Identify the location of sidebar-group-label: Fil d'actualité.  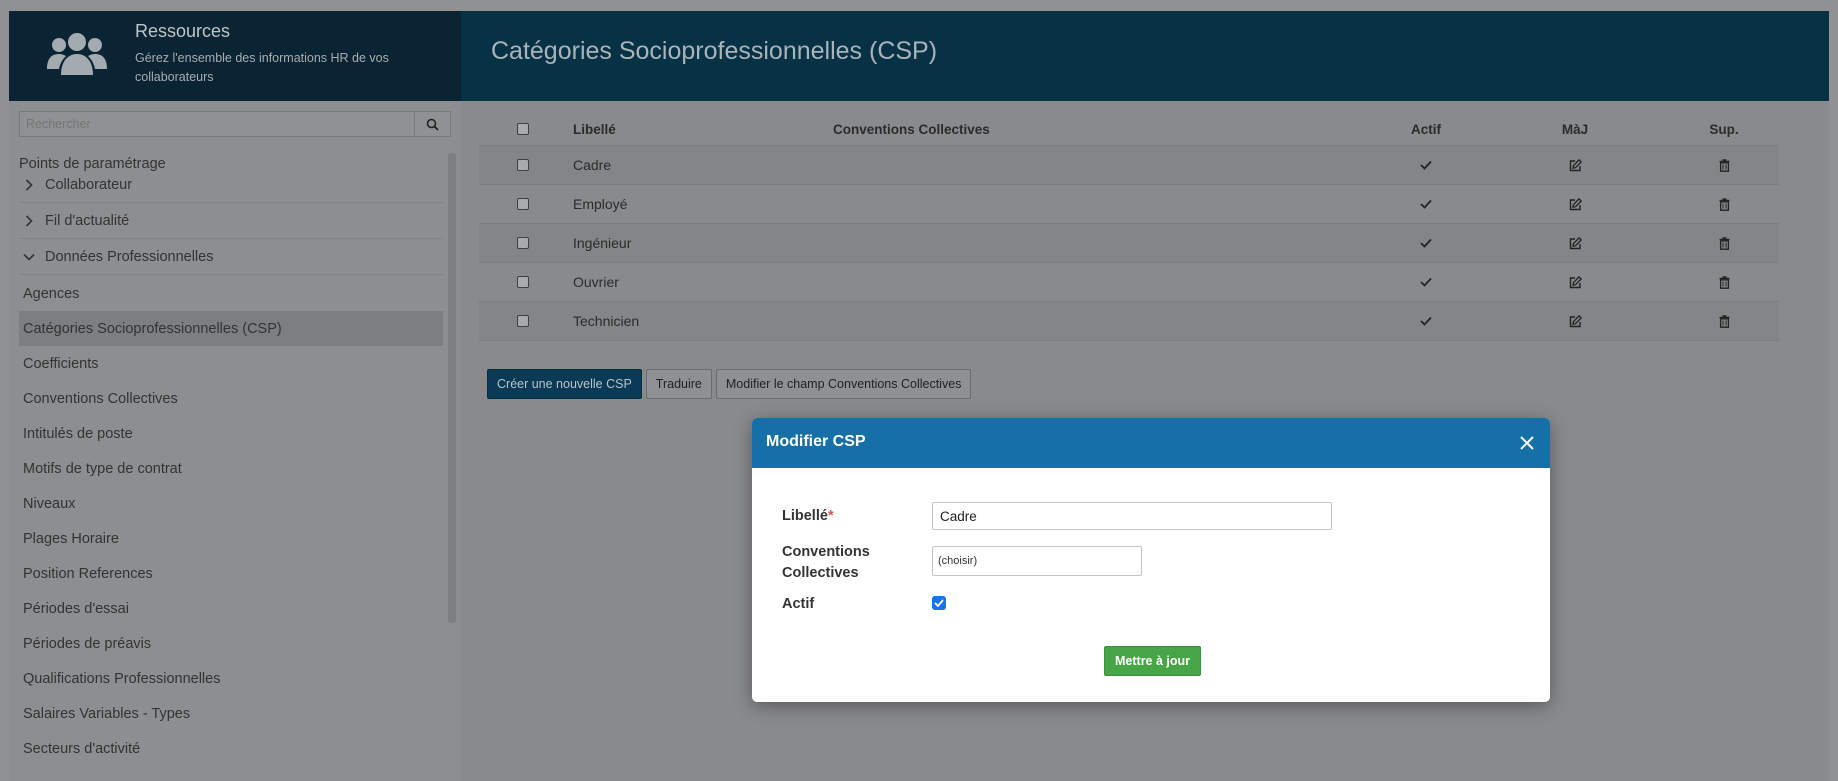
(87, 220).